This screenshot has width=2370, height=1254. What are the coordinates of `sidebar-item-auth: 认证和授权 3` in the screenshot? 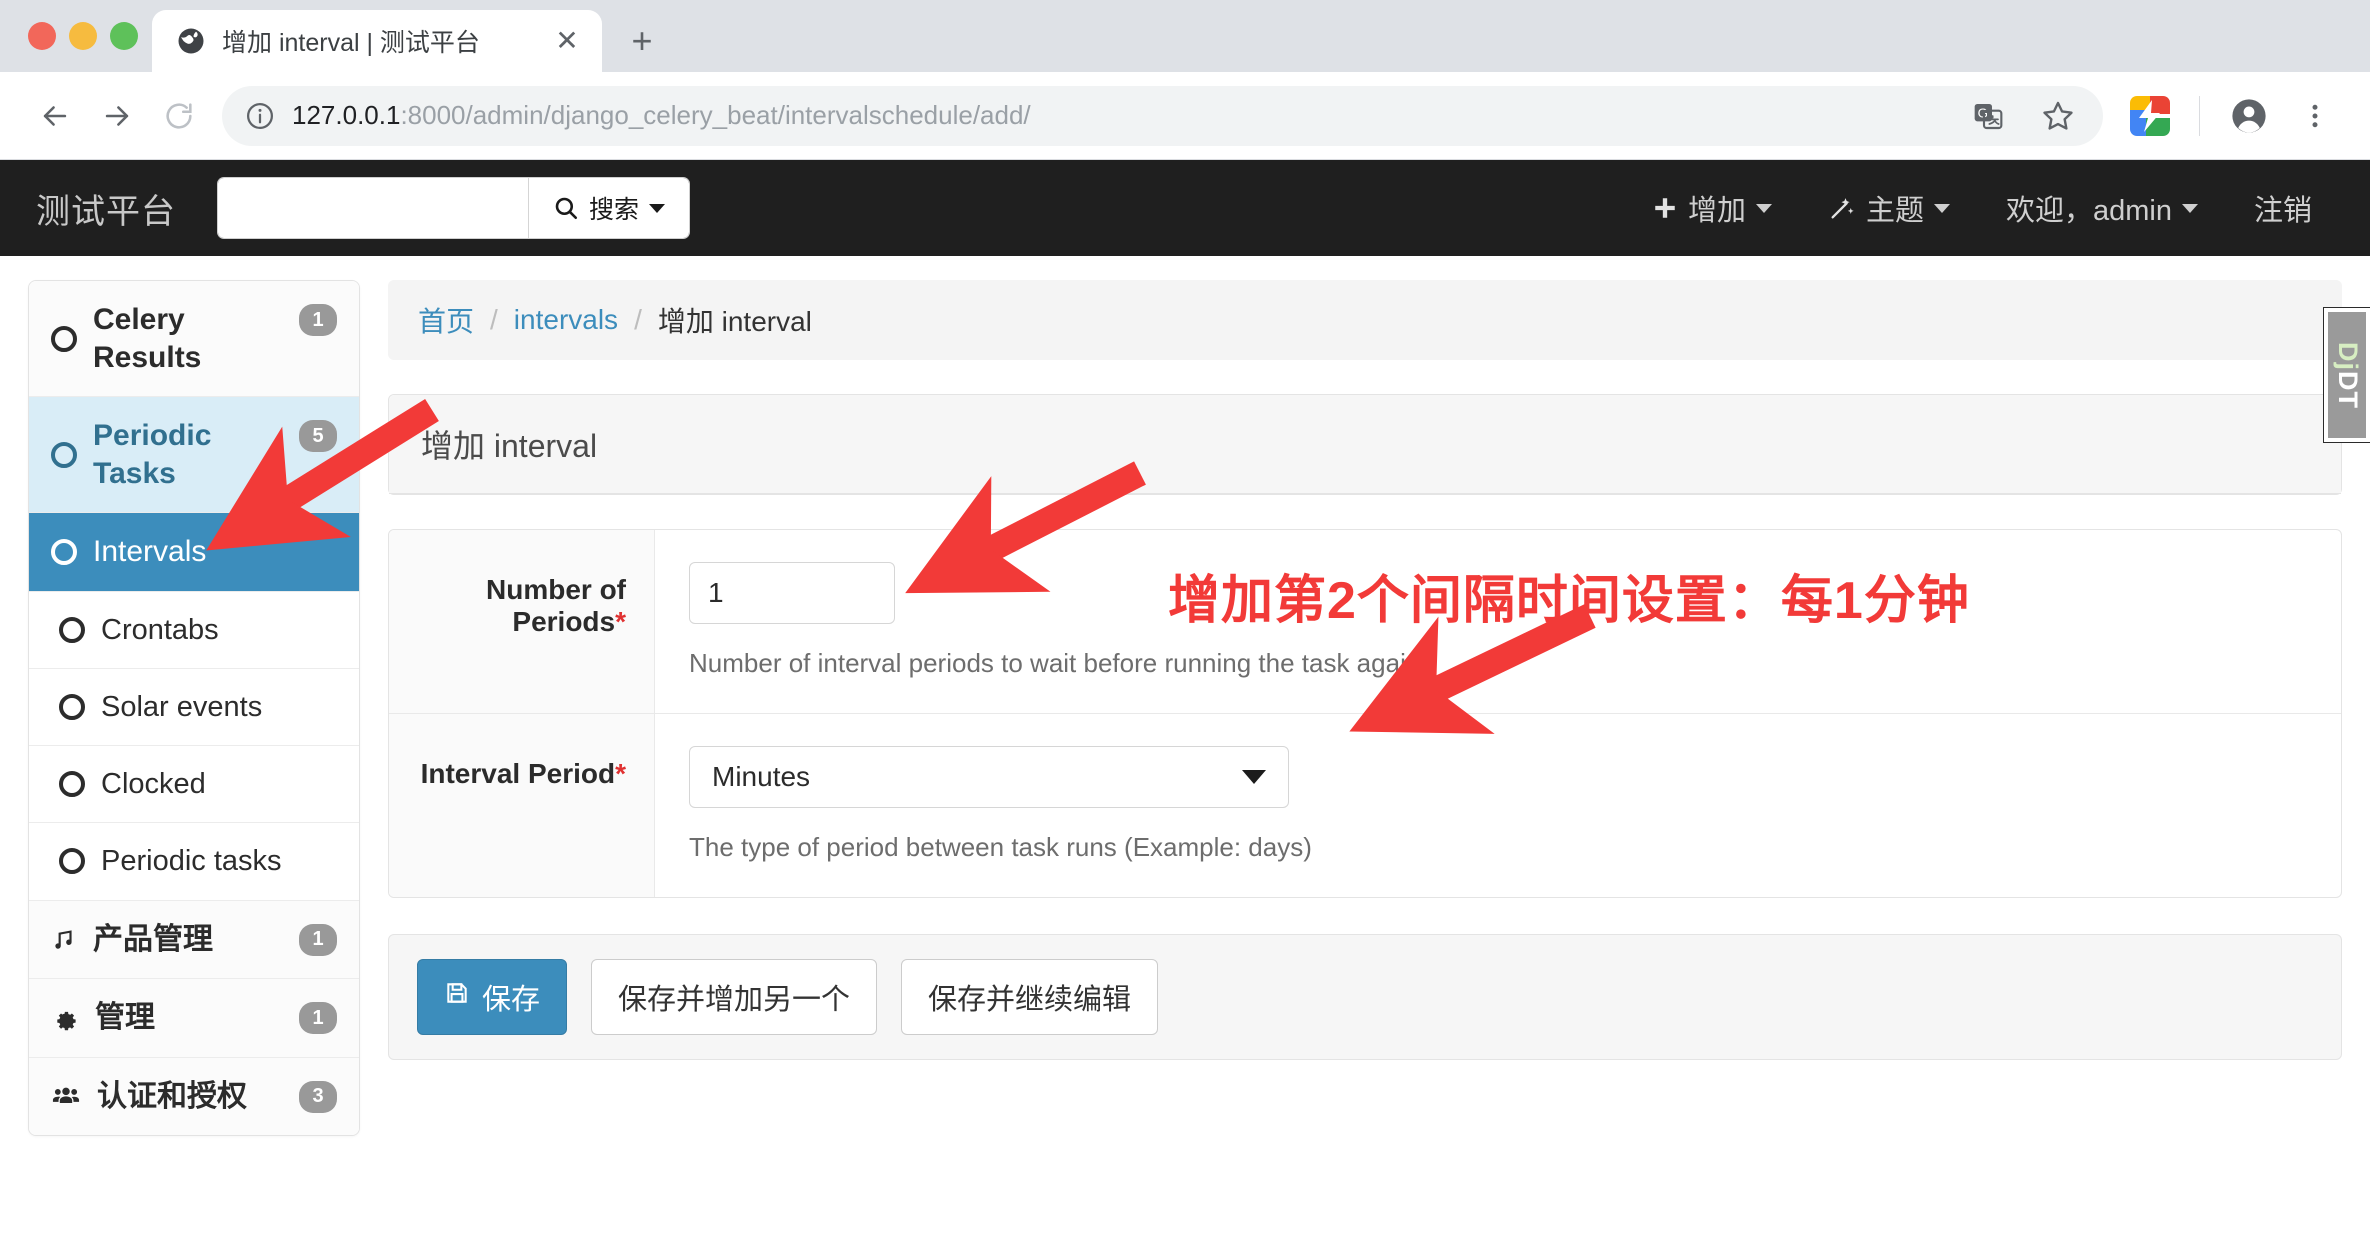 It's located at (194, 1096).